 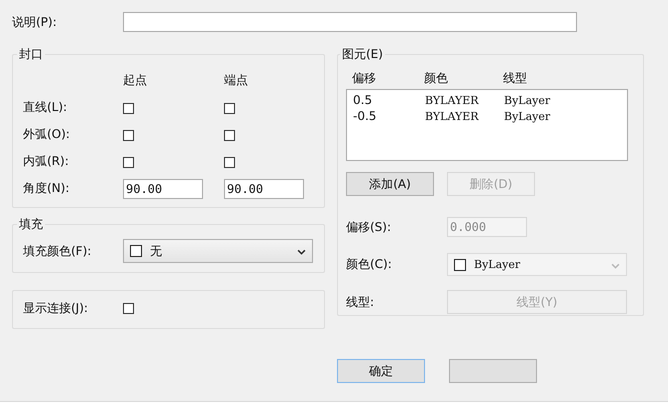 I want to click on column-header: 起点, so click(x=135, y=80).